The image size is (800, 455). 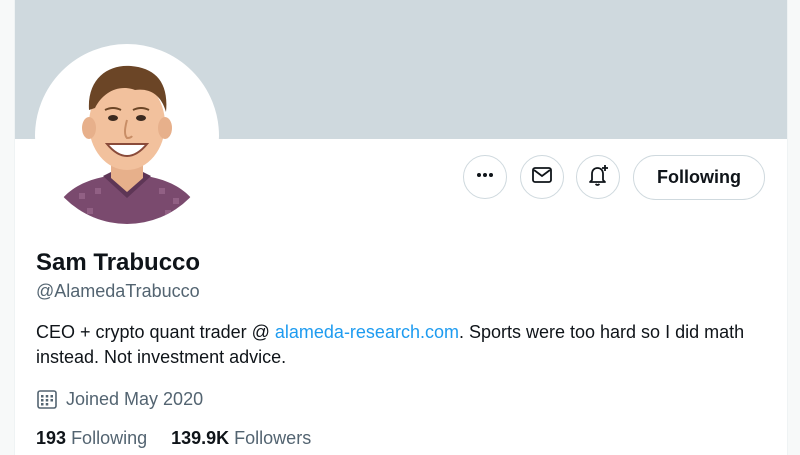 I want to click on more-button, so click(x=485, y=177).